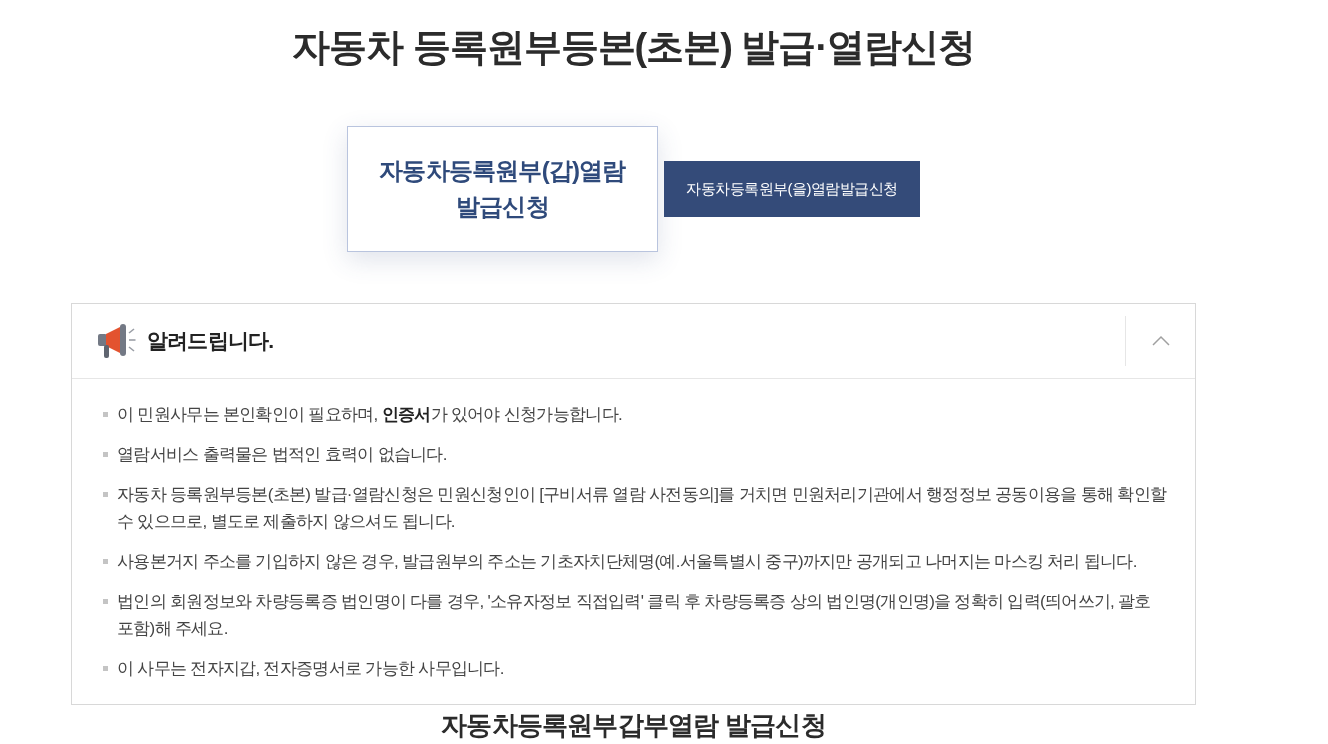 This screenshot has height=744, width=1328. Describe the element at coordinates (310, 669) in the screenshot. I see `notice-text: 이 사무는 전자지갑, 전자증명서로 가능한 사무입니다.` at that location.